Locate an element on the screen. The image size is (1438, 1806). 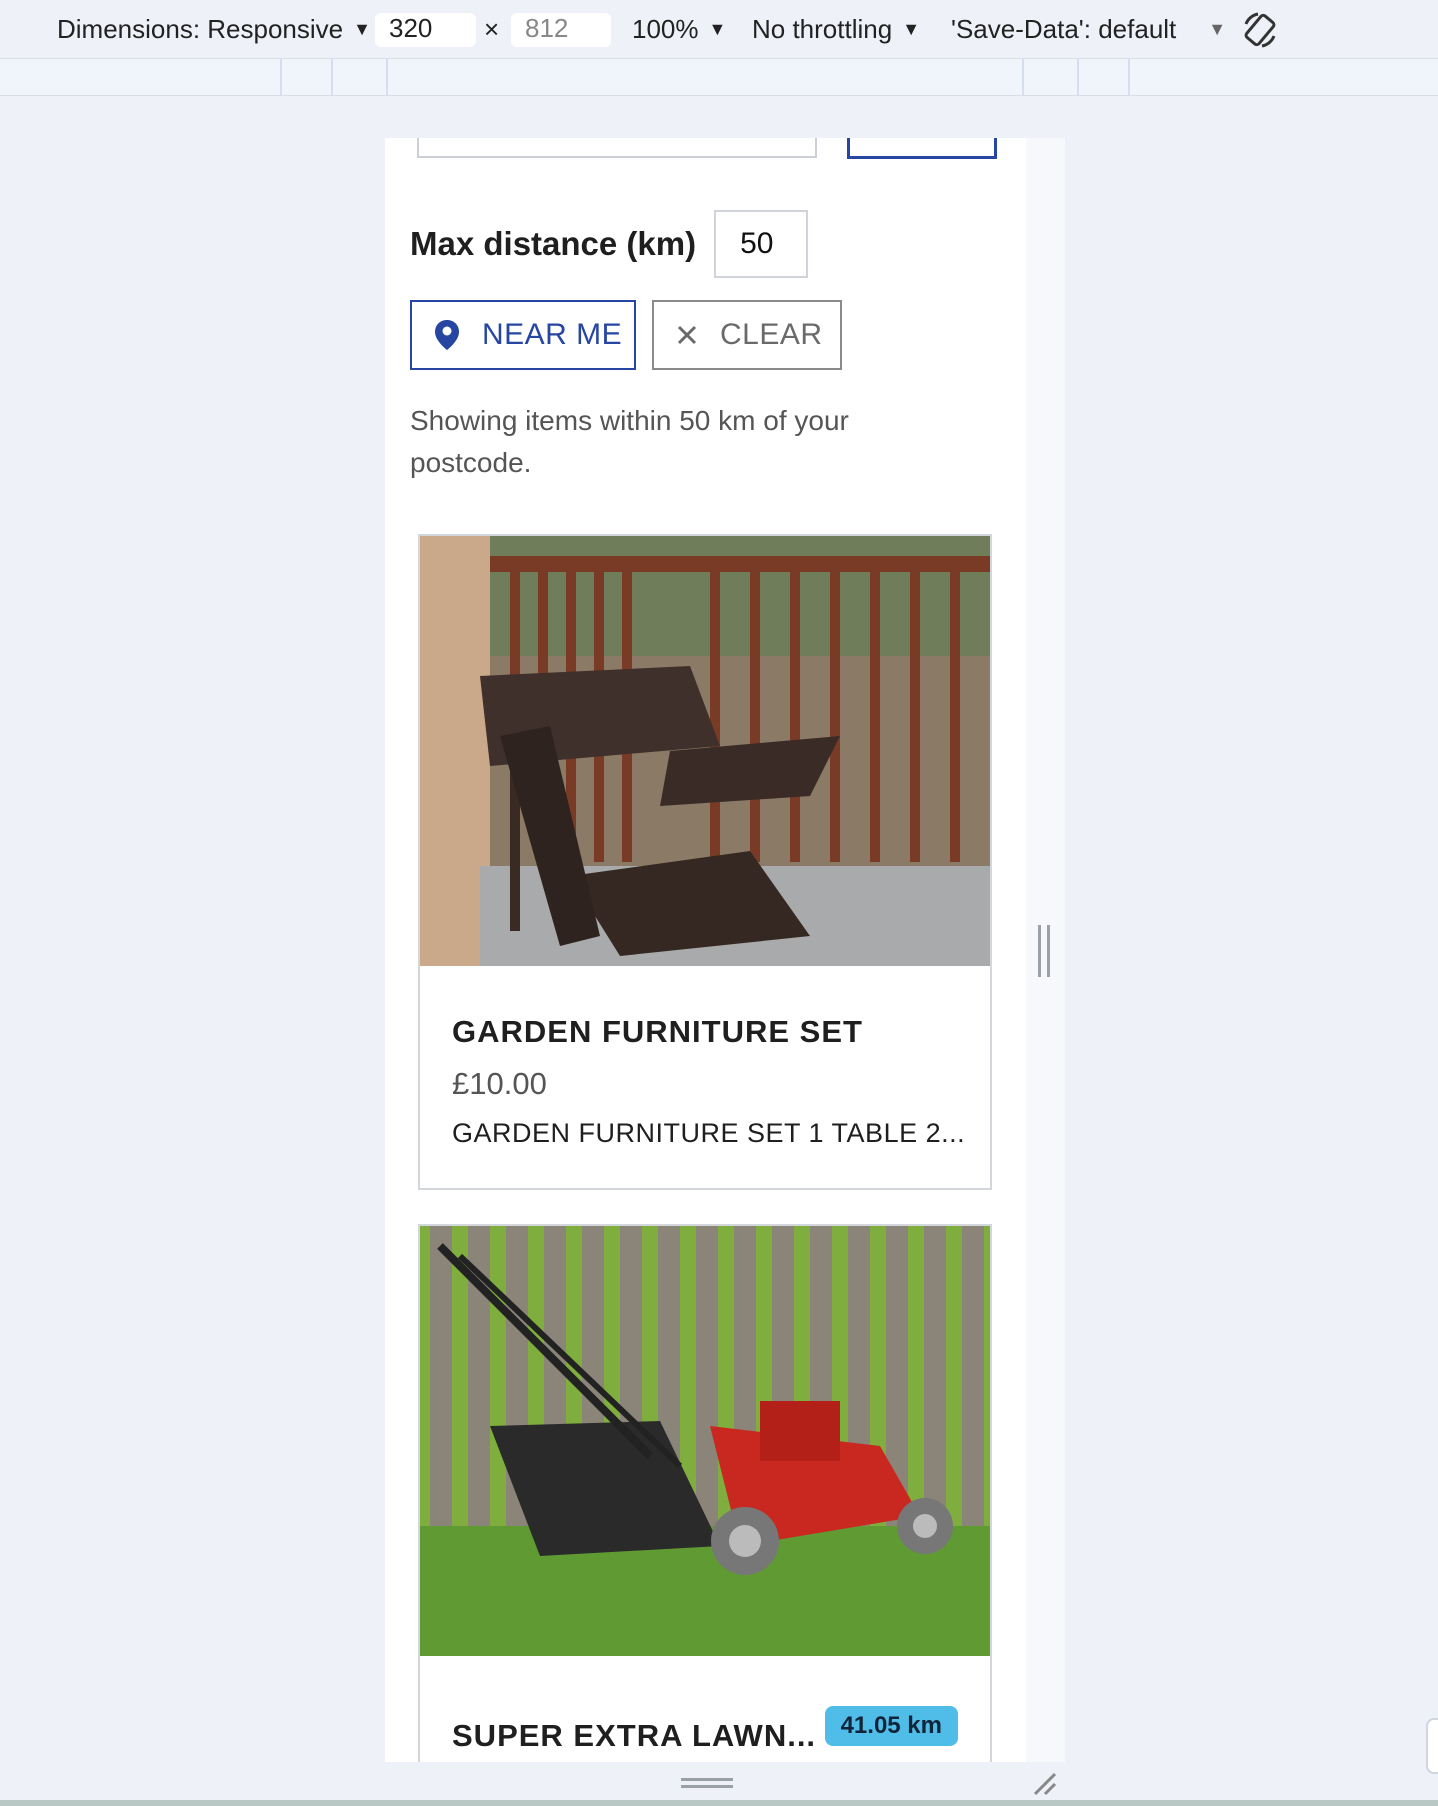
near-me-label: NEAR ME is located at coordinates (552, 334).